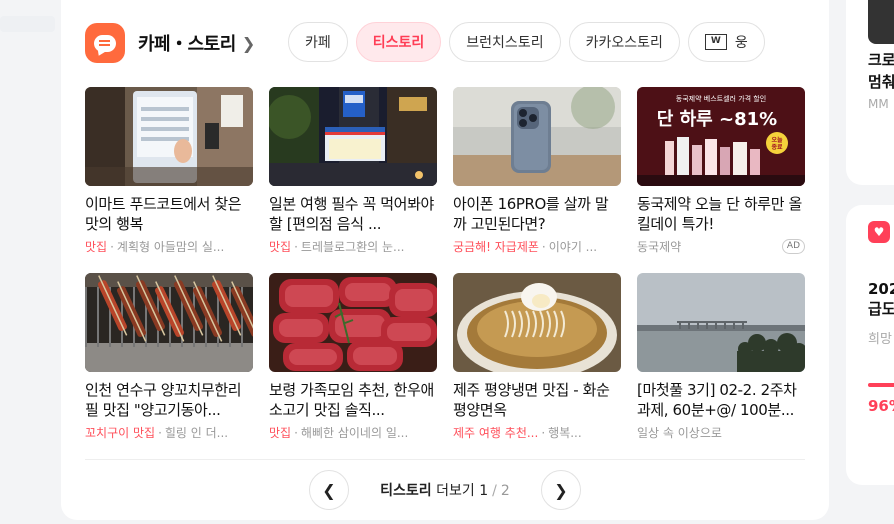 Image resolution: width=894 pixels, height=524 pixels. What do you see at coordinates (484, 491) in the screenshot?
I see `pager-current: 1` at bounding box center [484, 491].